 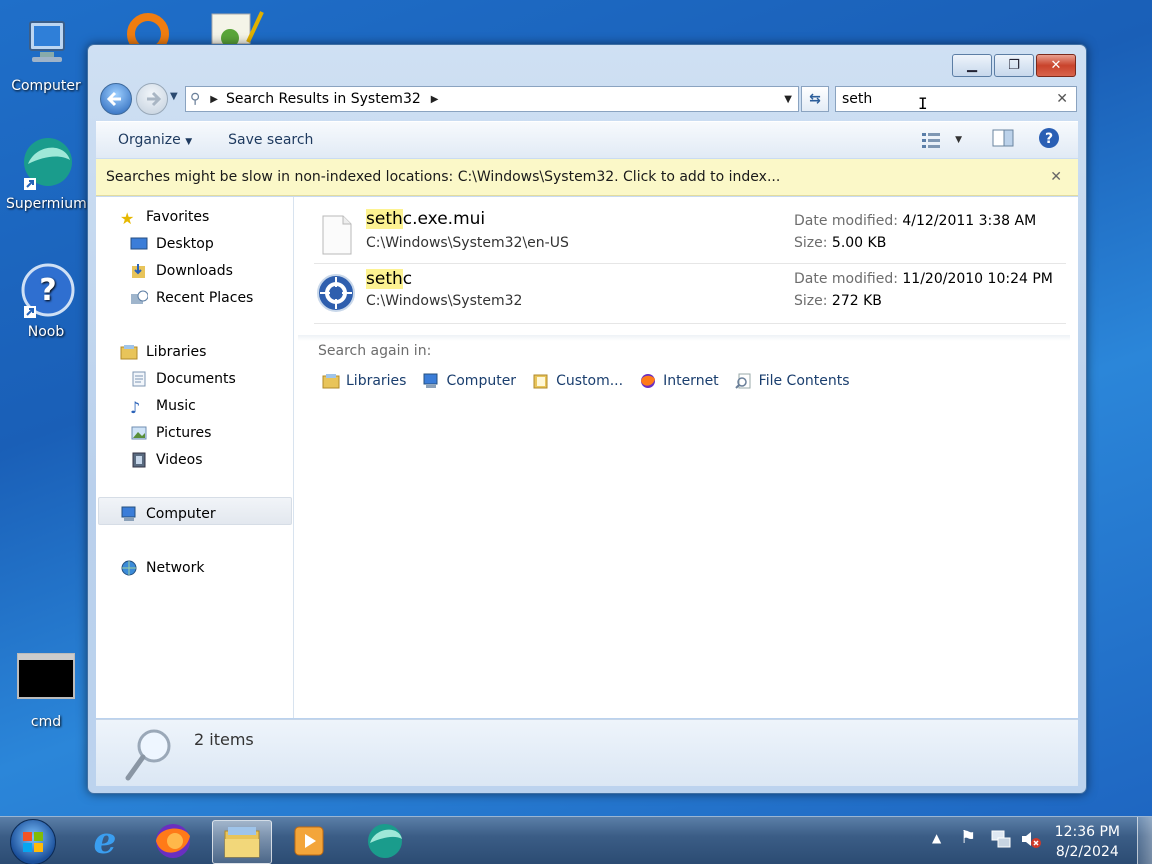 I want to click on navigation-bar: ▼ ⚲ ▶ Search Results in System32 ▶ ▼ ⇆ ✕, so click(x=587, y=98).